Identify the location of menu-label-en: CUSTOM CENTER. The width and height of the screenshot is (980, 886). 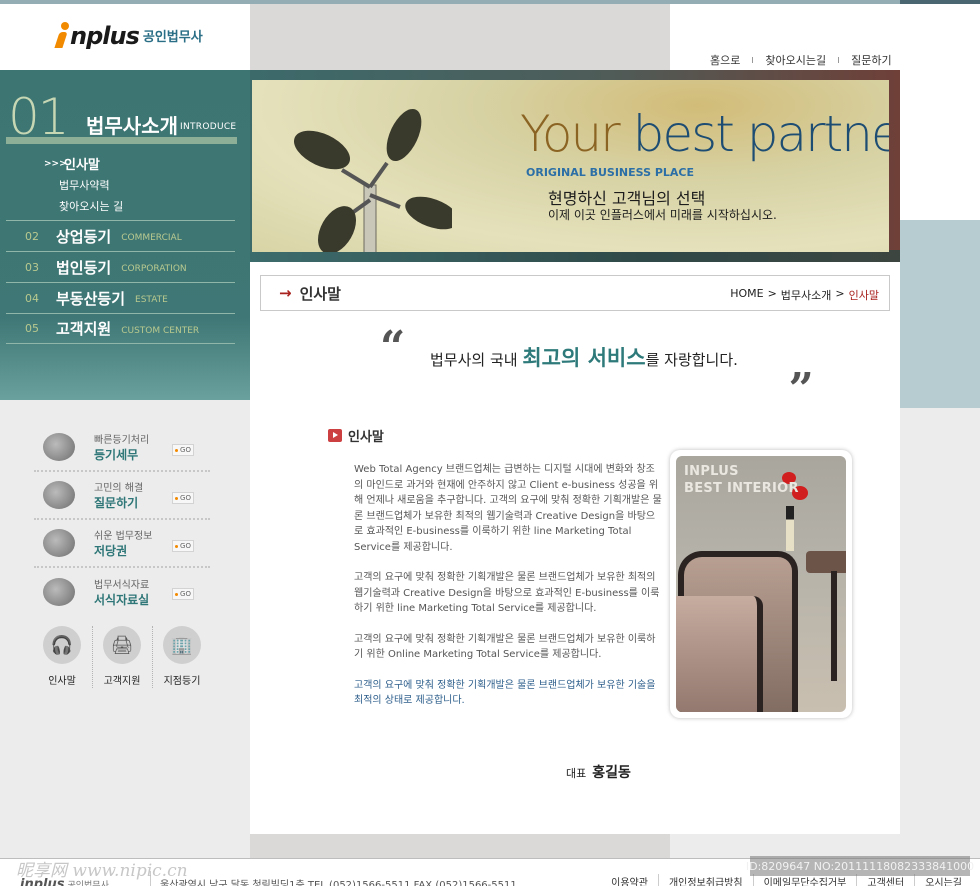
(160, 330).